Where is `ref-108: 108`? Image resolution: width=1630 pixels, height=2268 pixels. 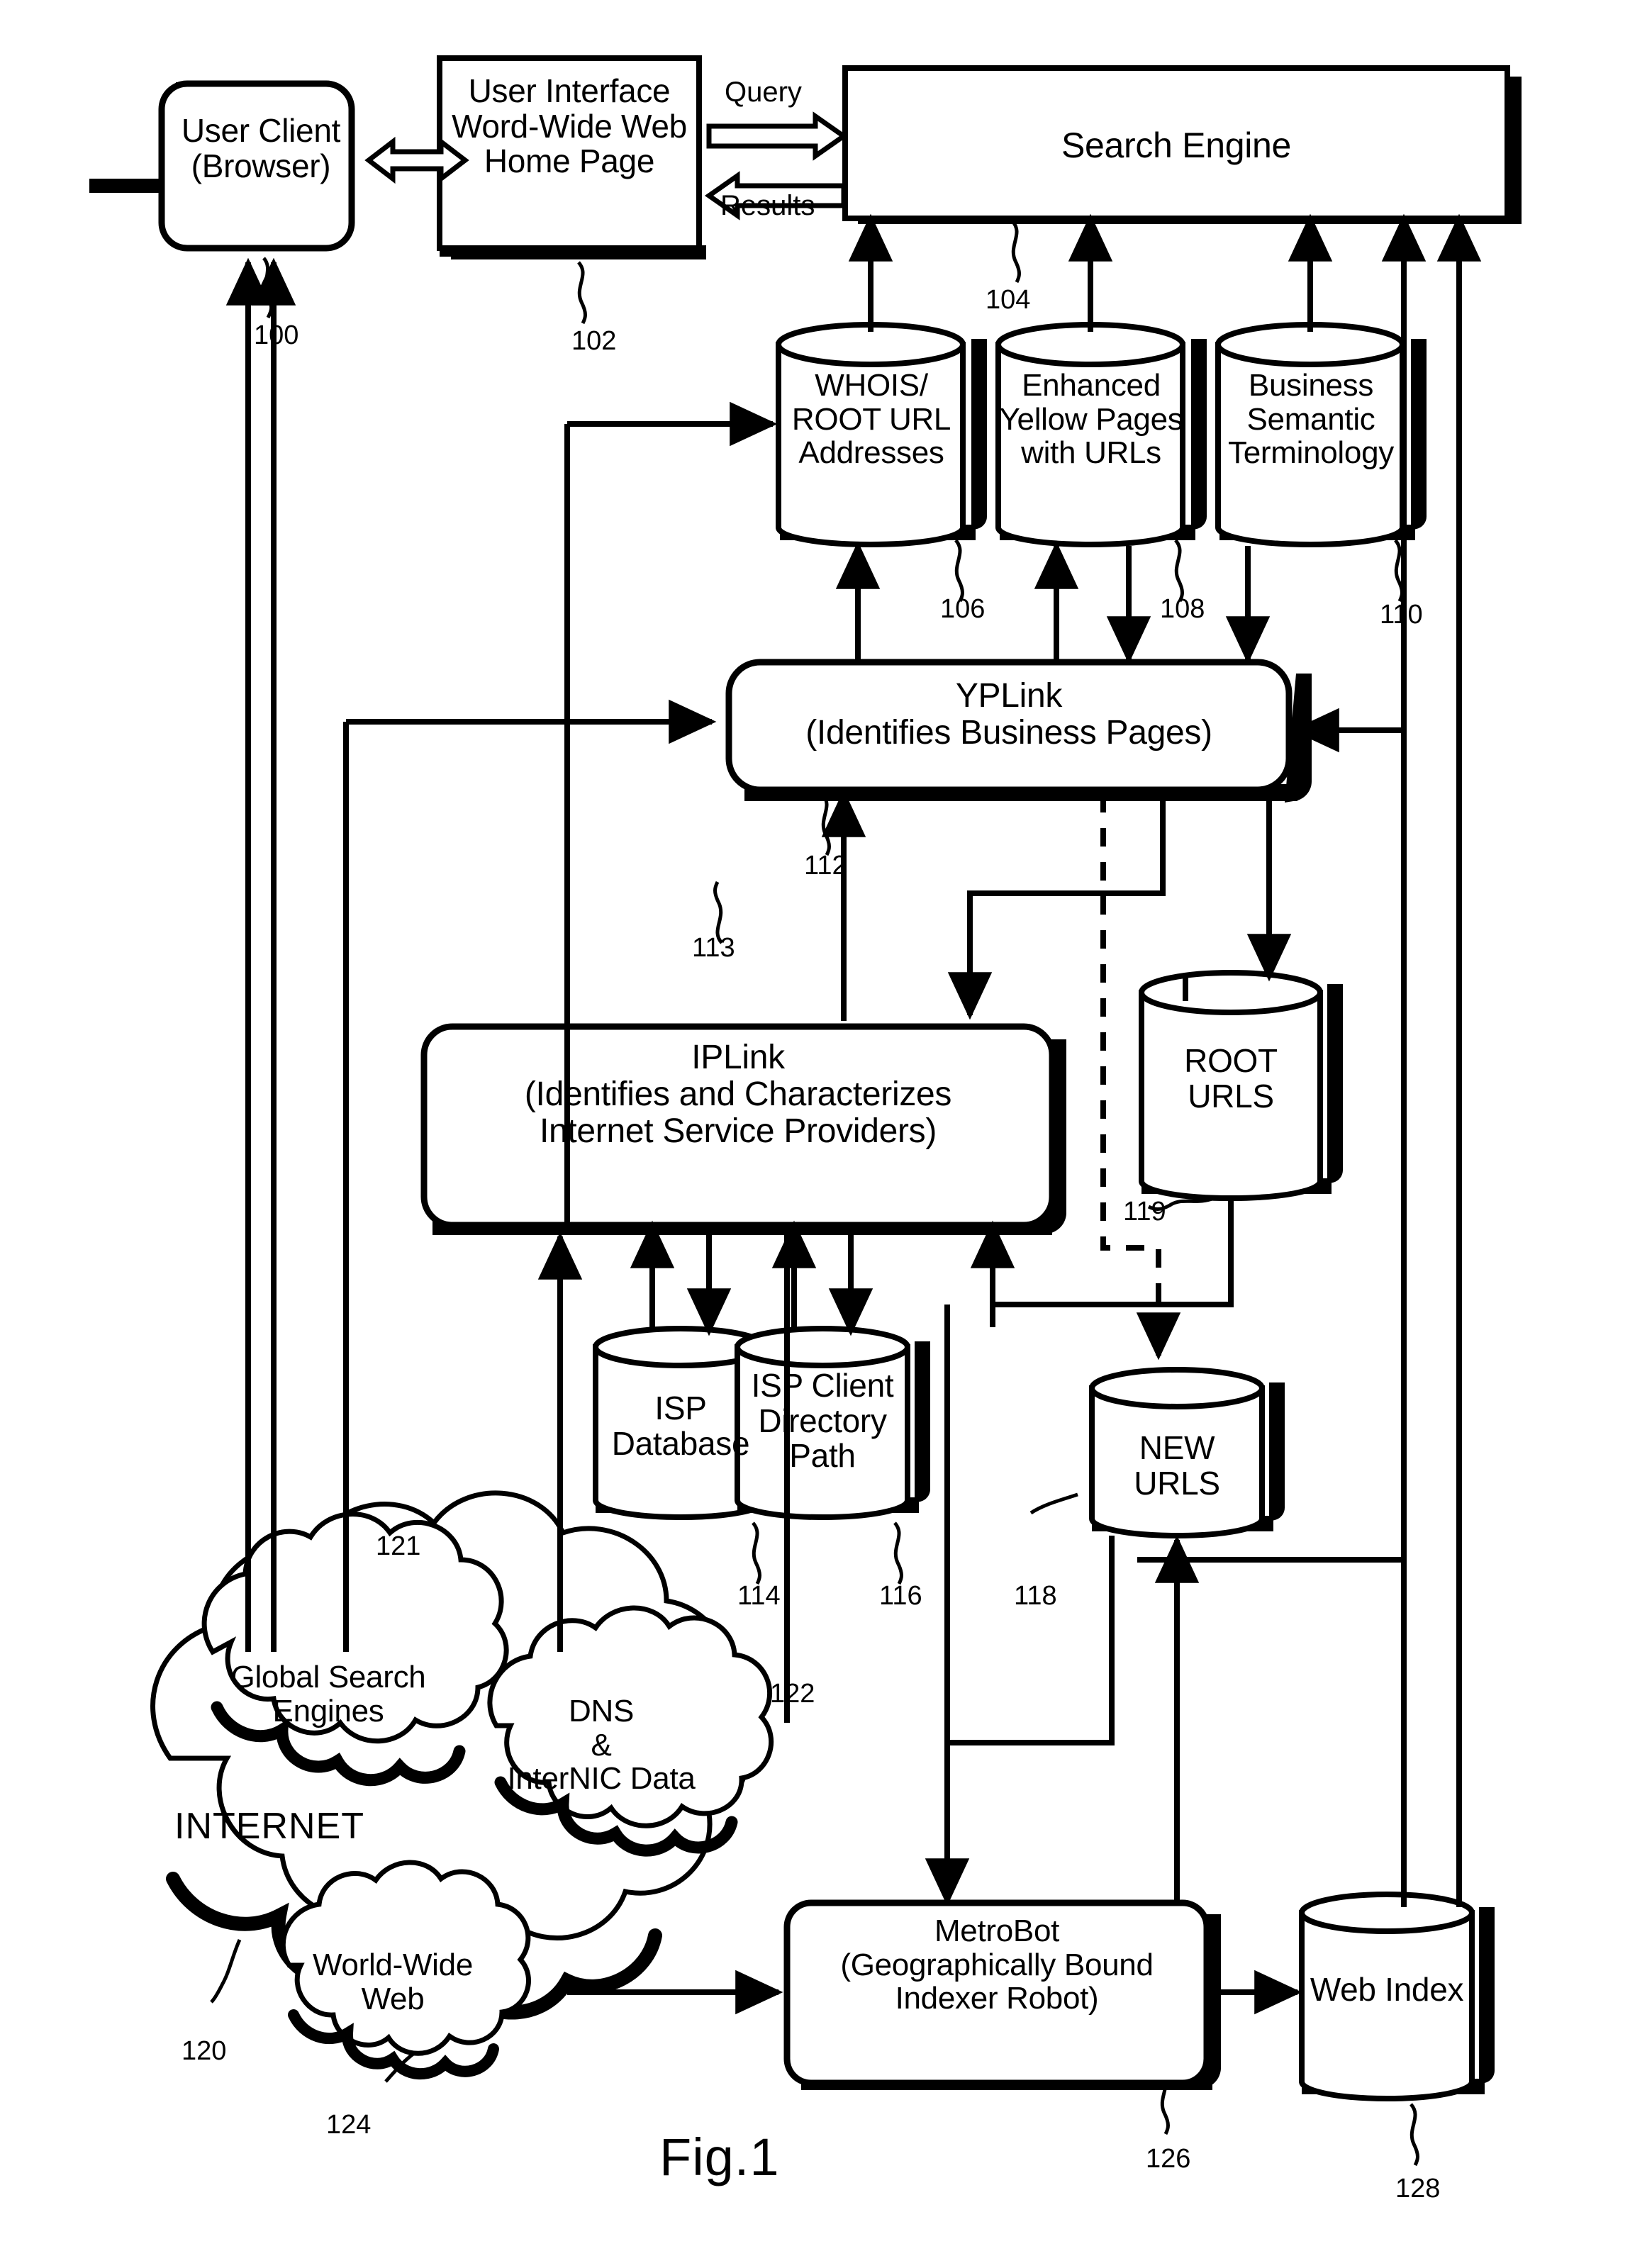
ref-108: 108 is located at coordinates (1182, 609).